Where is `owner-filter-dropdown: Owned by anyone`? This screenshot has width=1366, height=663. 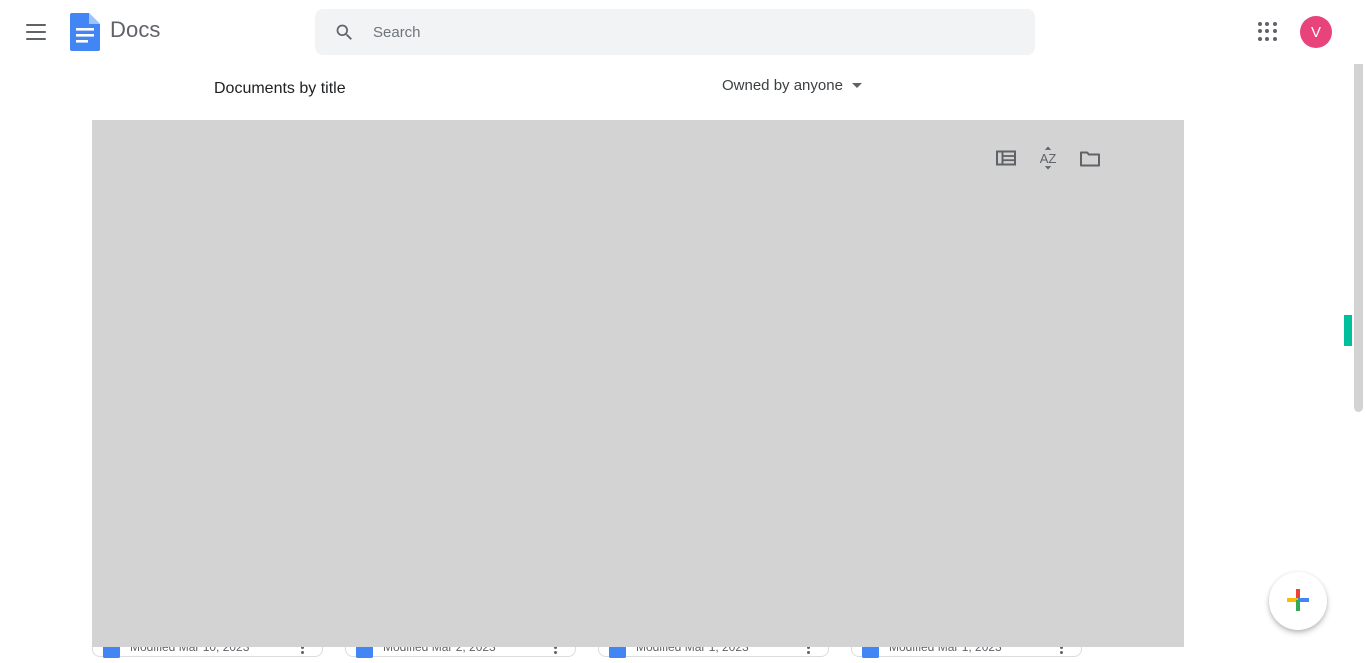
owner-filter-dropdown: Owned by anyone is located at coordinates (792, 85).